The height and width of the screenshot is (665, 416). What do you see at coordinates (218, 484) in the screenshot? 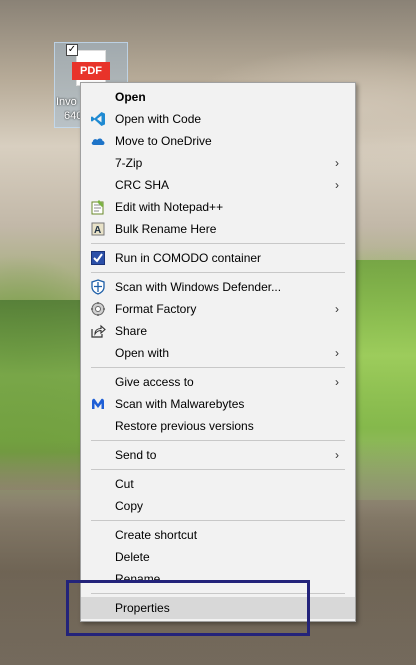
I see `menu-item-cut: Cut` at bounding box center [218, 484].